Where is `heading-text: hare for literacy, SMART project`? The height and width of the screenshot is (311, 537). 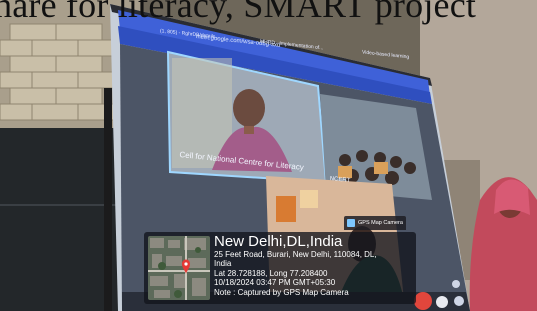
heading-text: hare for literacy, SMART project is located at coordinates (238, 12).